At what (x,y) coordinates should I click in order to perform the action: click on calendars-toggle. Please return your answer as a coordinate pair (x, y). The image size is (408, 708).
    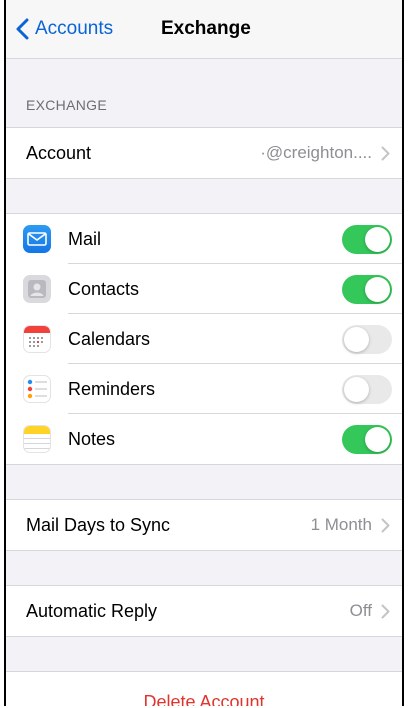
    Looking at the image, I should click on (367, 339).